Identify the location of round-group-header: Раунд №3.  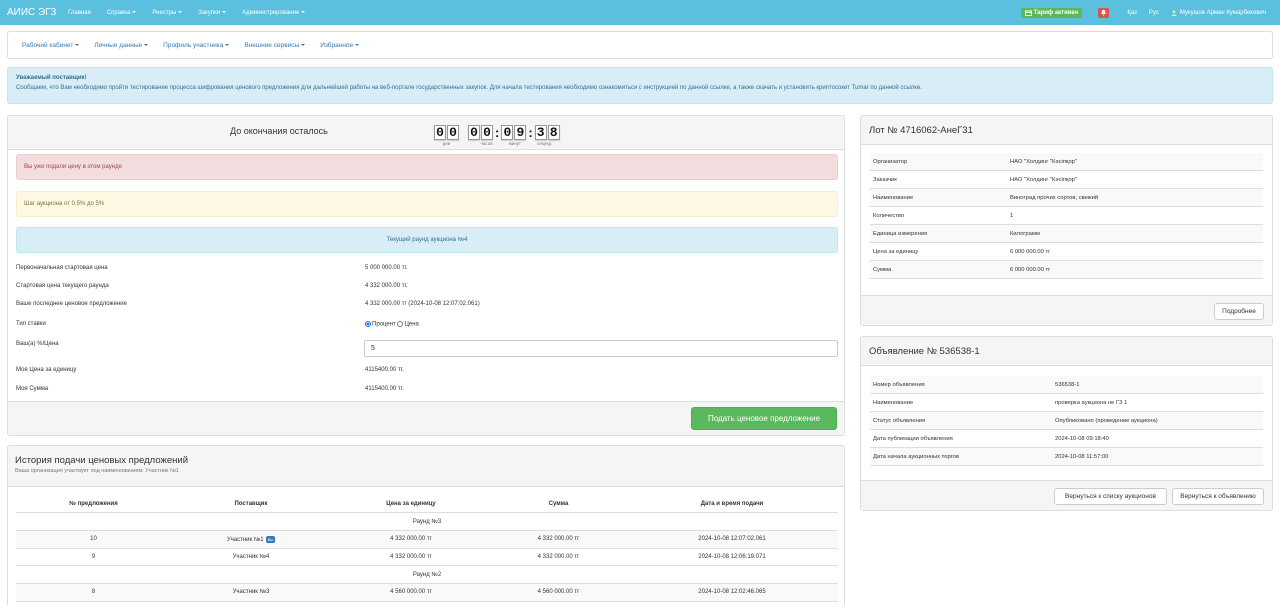
(427, 522).